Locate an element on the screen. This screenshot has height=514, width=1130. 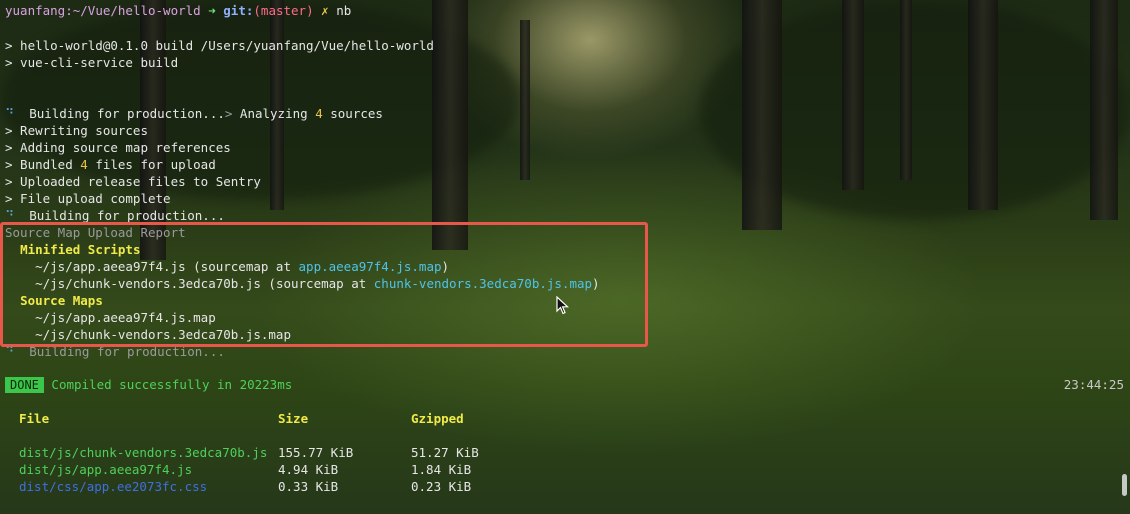
dirty-mark-icon: ✗ is located at coordinates (325, 10).